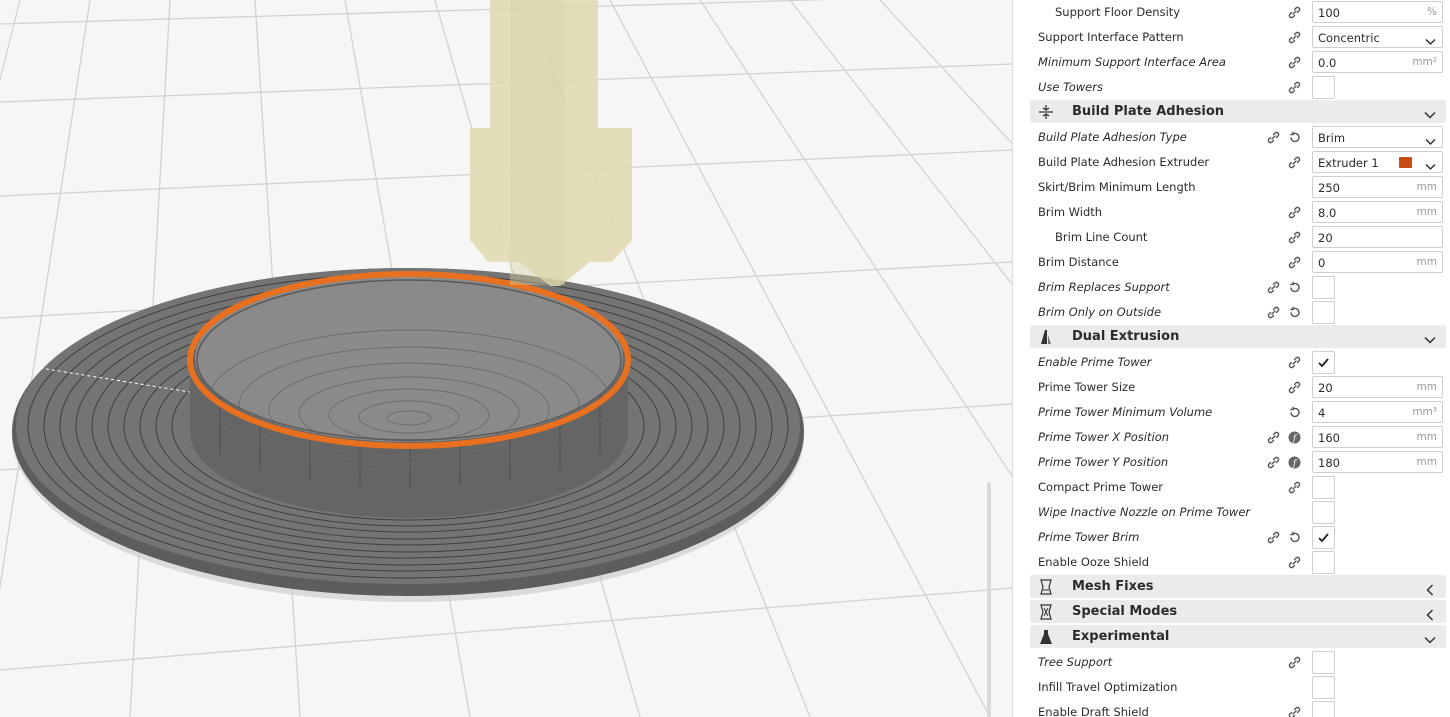  What do you see at coordinates (1238, 611) in the screenshot?
I see `category-special-modes: Special Modes` at bounding box center [1238, 611].